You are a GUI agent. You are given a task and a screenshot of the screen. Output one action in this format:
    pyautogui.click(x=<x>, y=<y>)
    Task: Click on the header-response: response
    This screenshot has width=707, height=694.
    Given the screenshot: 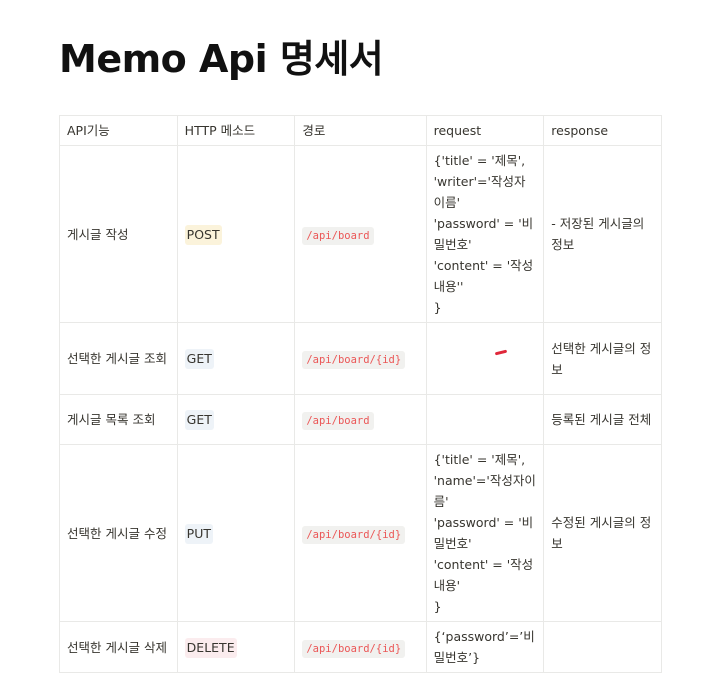 What is the action you would take?
    pyautogui.click(x=602, y=130)
    